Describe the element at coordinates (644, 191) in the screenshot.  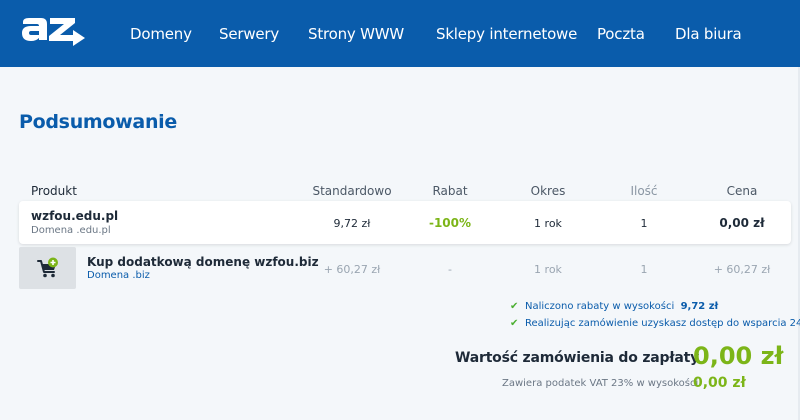
I see `column-header-quantity: Ilość` at that location.